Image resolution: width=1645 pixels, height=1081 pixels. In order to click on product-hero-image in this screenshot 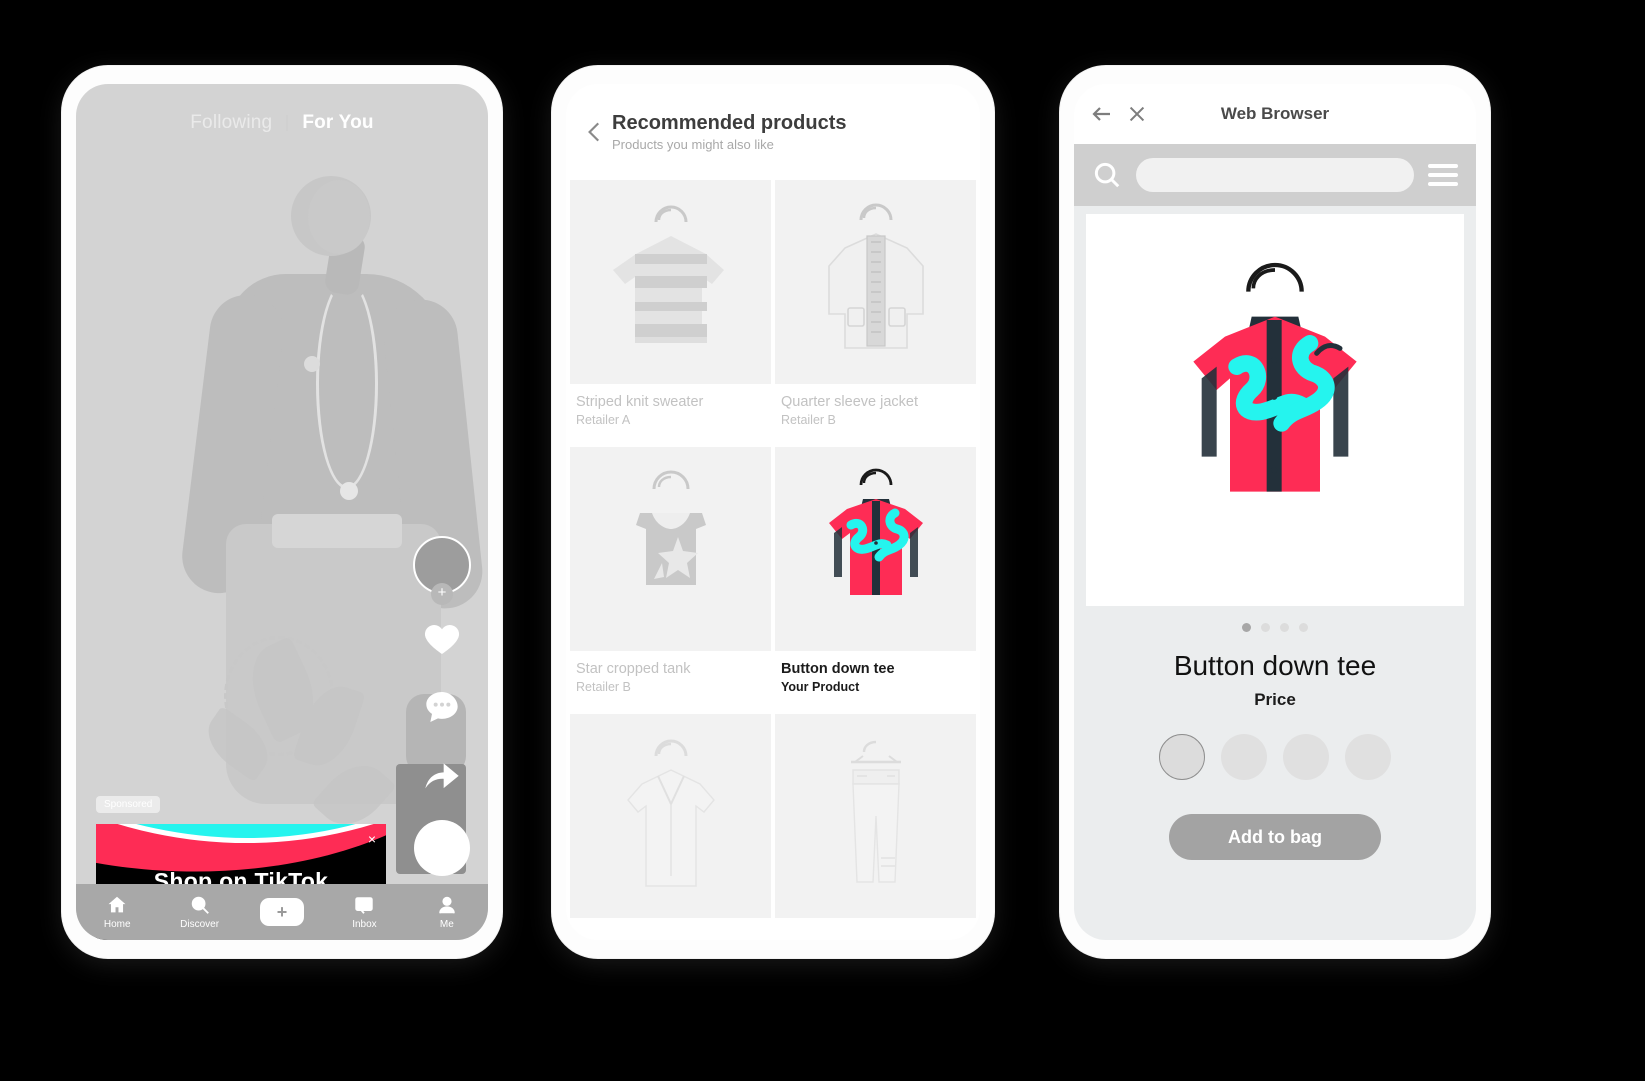, I will do `click(1275, 410)`.